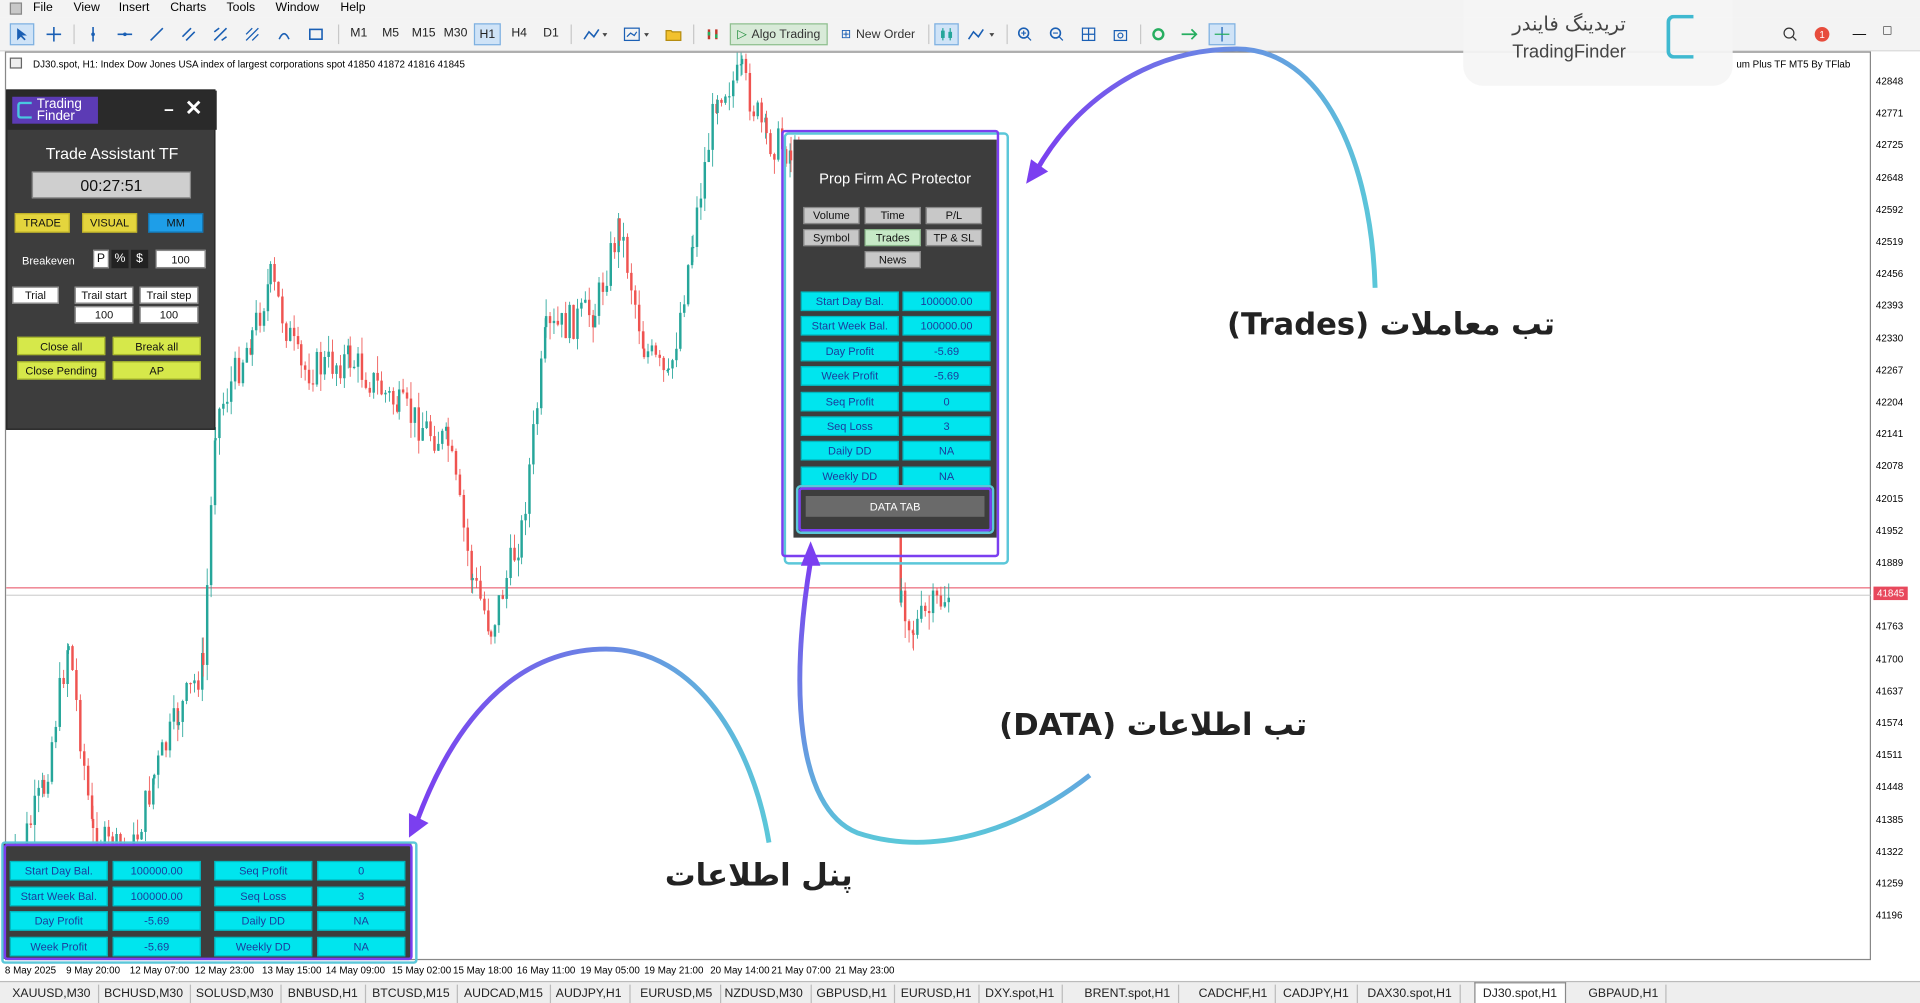 This screenshot has height=1003, width=1920. I want to click on maximize-icon: □, so click(1887, 30).